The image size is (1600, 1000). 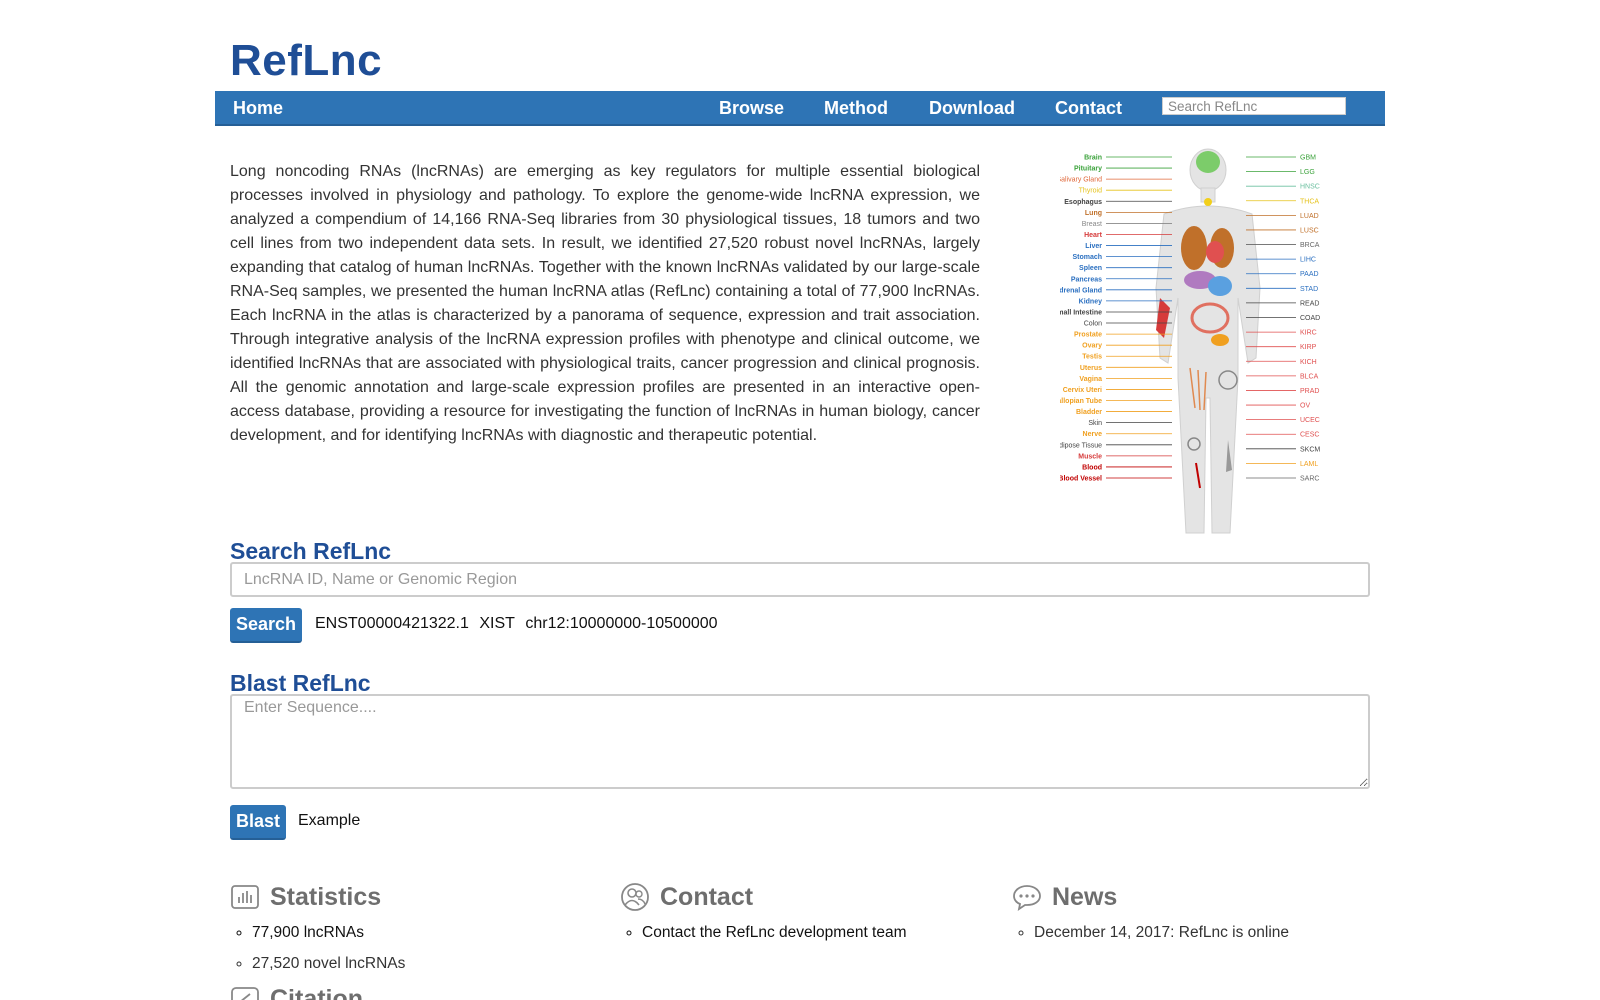 What do you see at coordinates (392, 623) in the screenshot?
I see `search-example-transcript: ENST00000421322.1` at bounding box center [392, 623].